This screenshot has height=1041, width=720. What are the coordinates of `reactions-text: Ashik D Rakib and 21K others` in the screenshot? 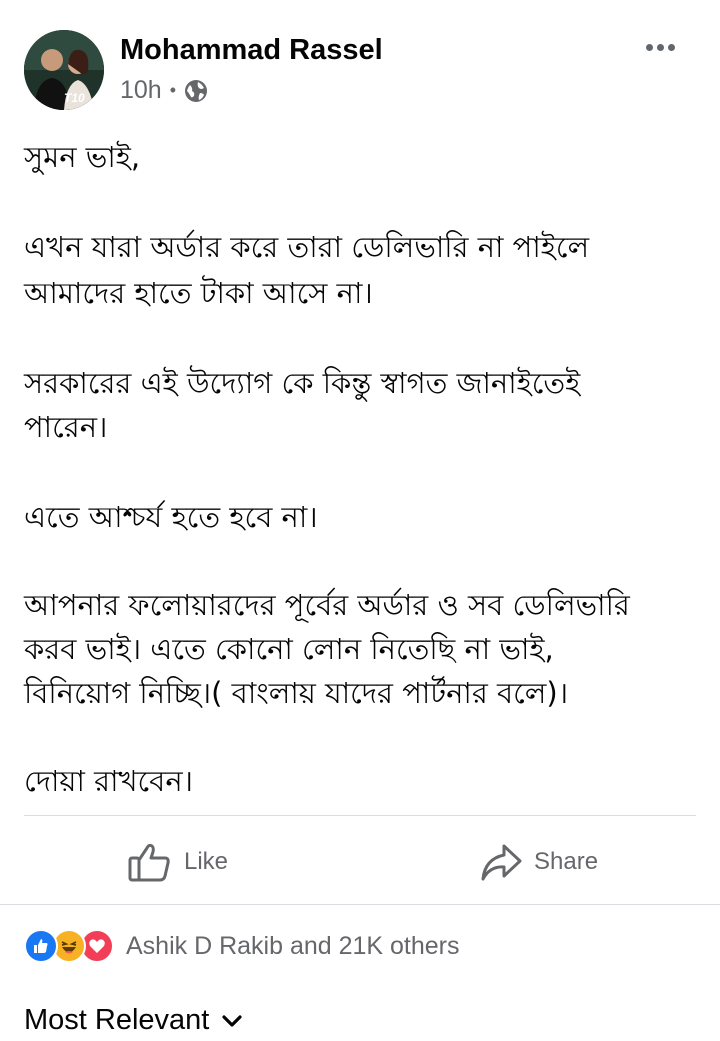 It's located at (293, 945).